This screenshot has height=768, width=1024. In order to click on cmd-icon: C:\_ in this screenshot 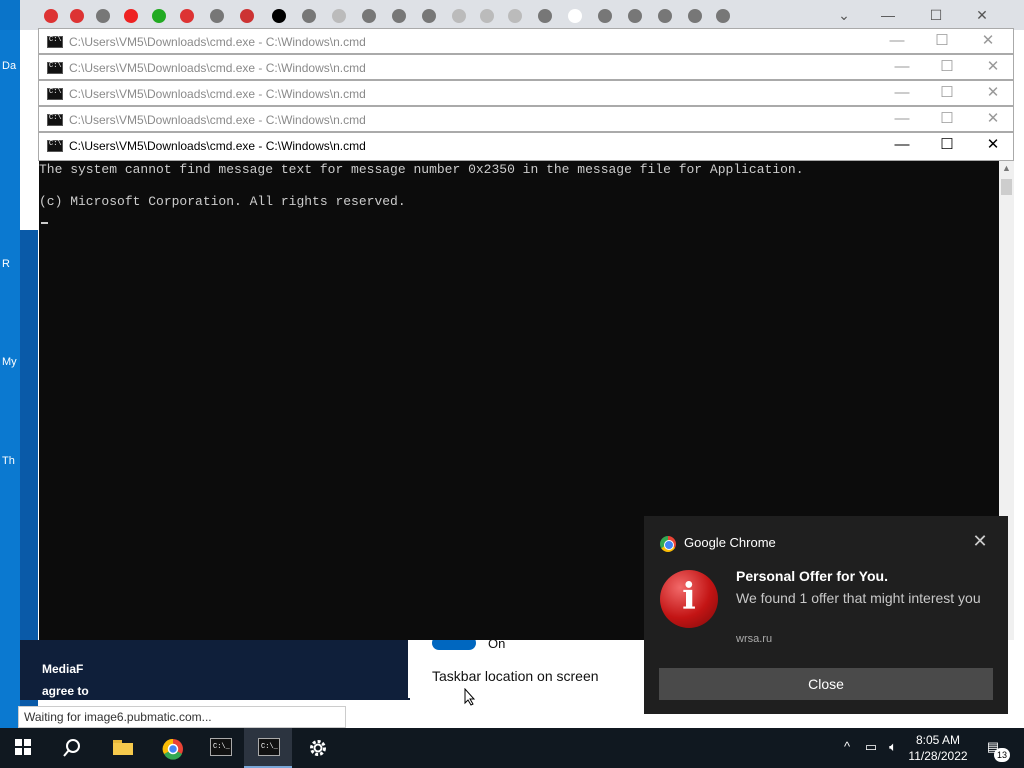, I will do `click(269, 747)`.